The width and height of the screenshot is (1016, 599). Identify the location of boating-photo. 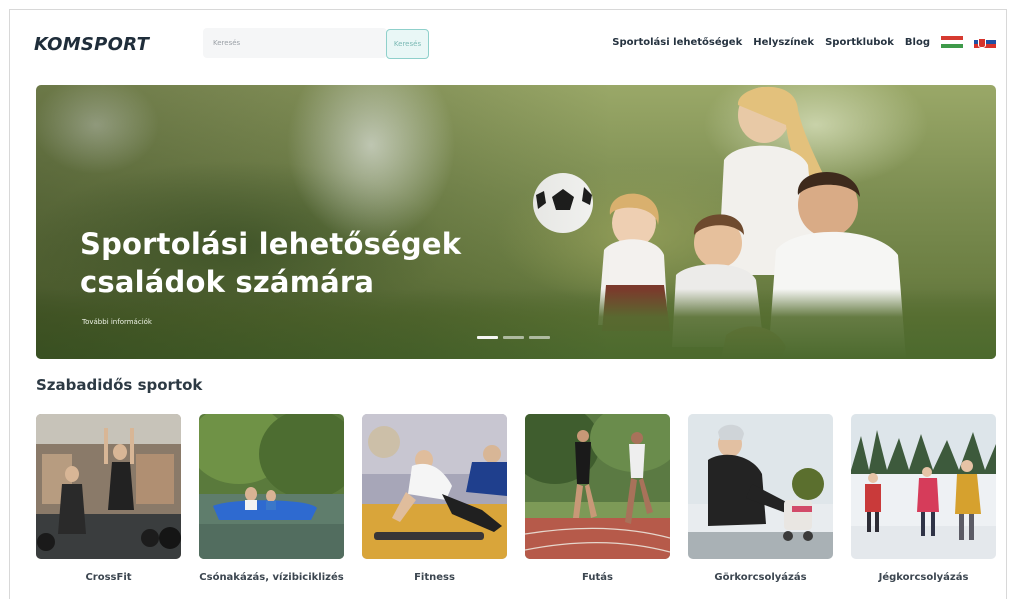
(271, 486).